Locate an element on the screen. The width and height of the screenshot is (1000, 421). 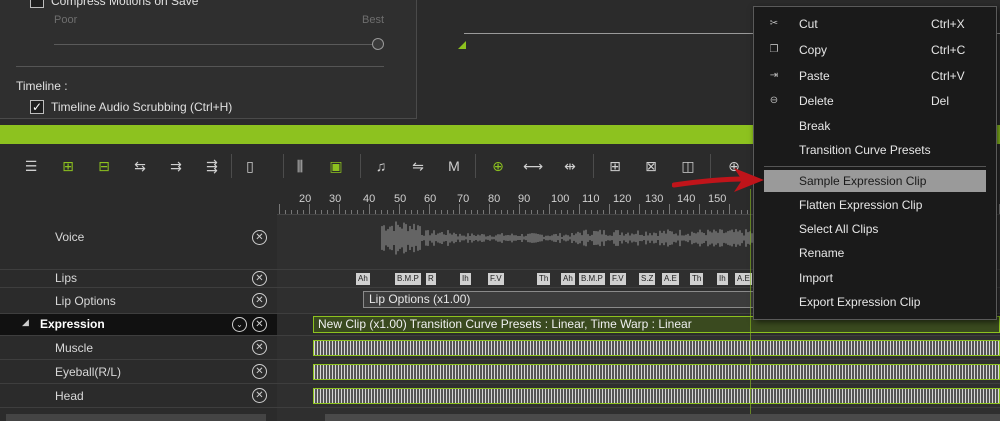
muscle-lane is located at coordinates (638, 348).